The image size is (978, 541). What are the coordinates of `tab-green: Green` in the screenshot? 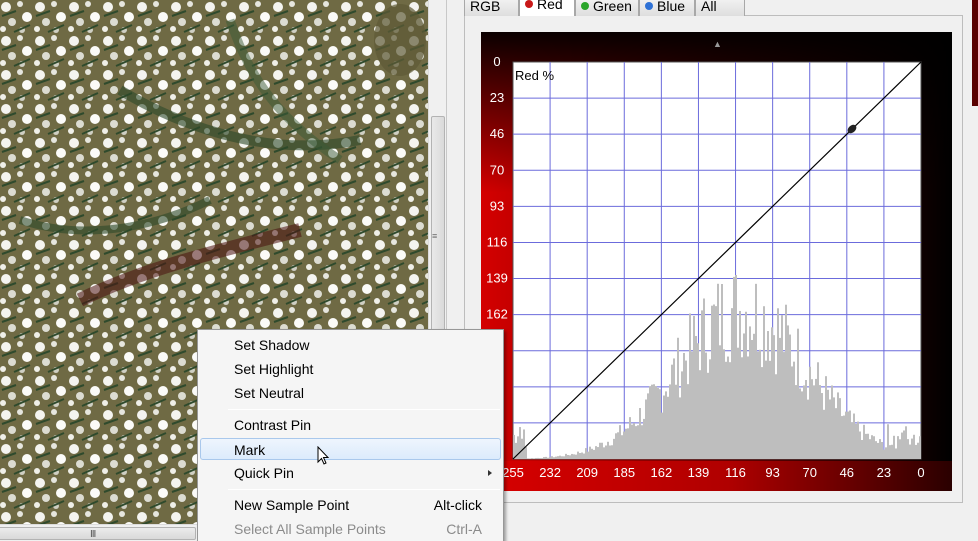 It's located at (607, 8).